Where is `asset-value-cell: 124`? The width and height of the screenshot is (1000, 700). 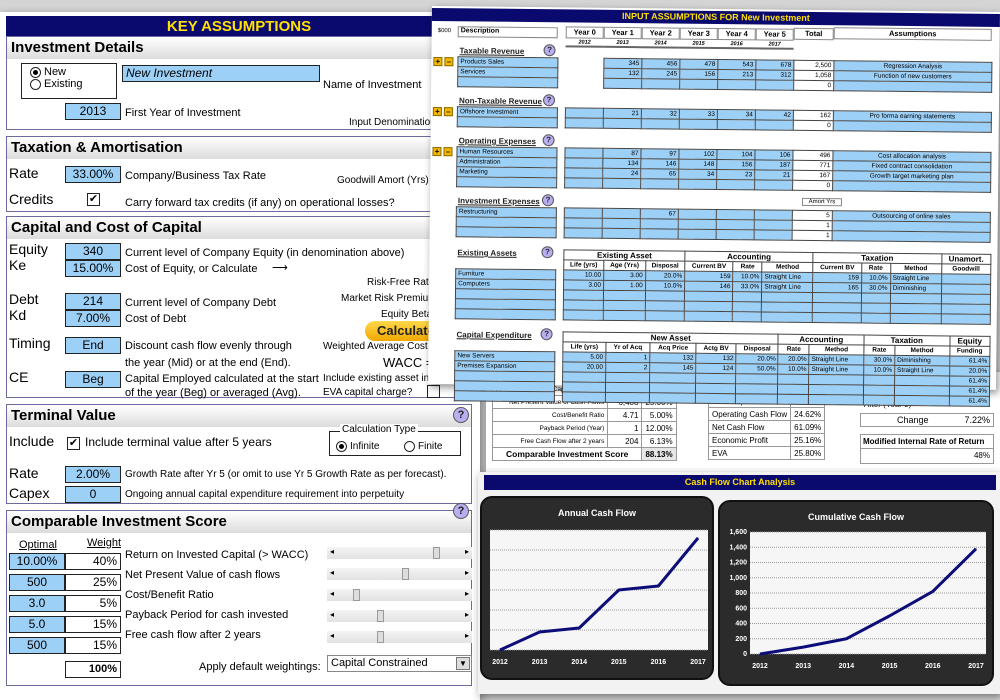 asset-value-cell: 124 is located at coordinates (715, 368).